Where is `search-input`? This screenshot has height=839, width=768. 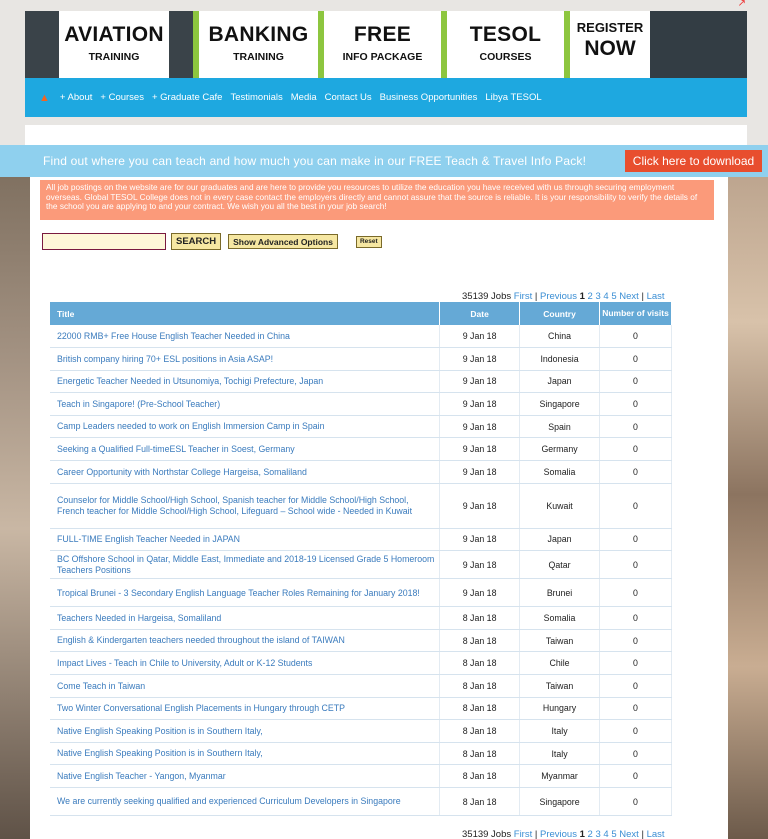
search-input is located at coordinates (104, 241).